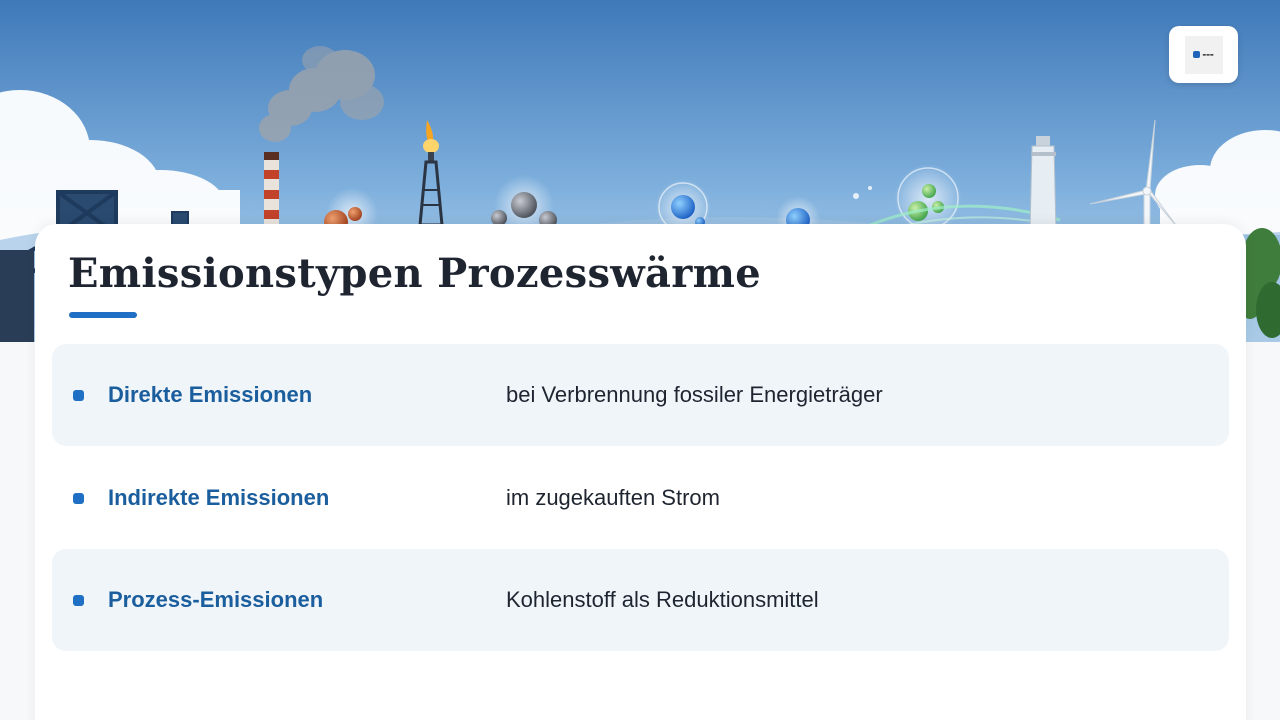 This screenshot has width=1280, height=720. I want to click on emission-type-description: im zugekauften Strom, so click(613, 497).